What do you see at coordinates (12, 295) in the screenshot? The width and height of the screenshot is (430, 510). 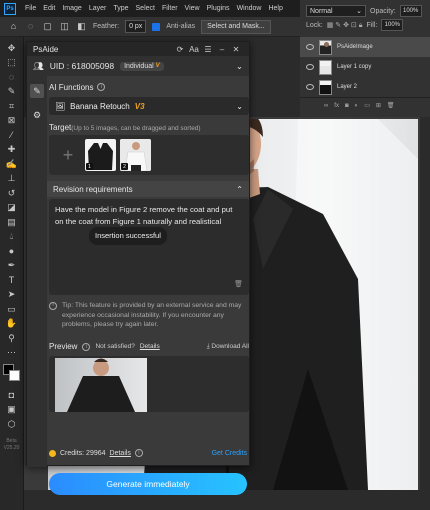 I see `path-select-tool-icon: ➤` at bounding box center [12, 295].